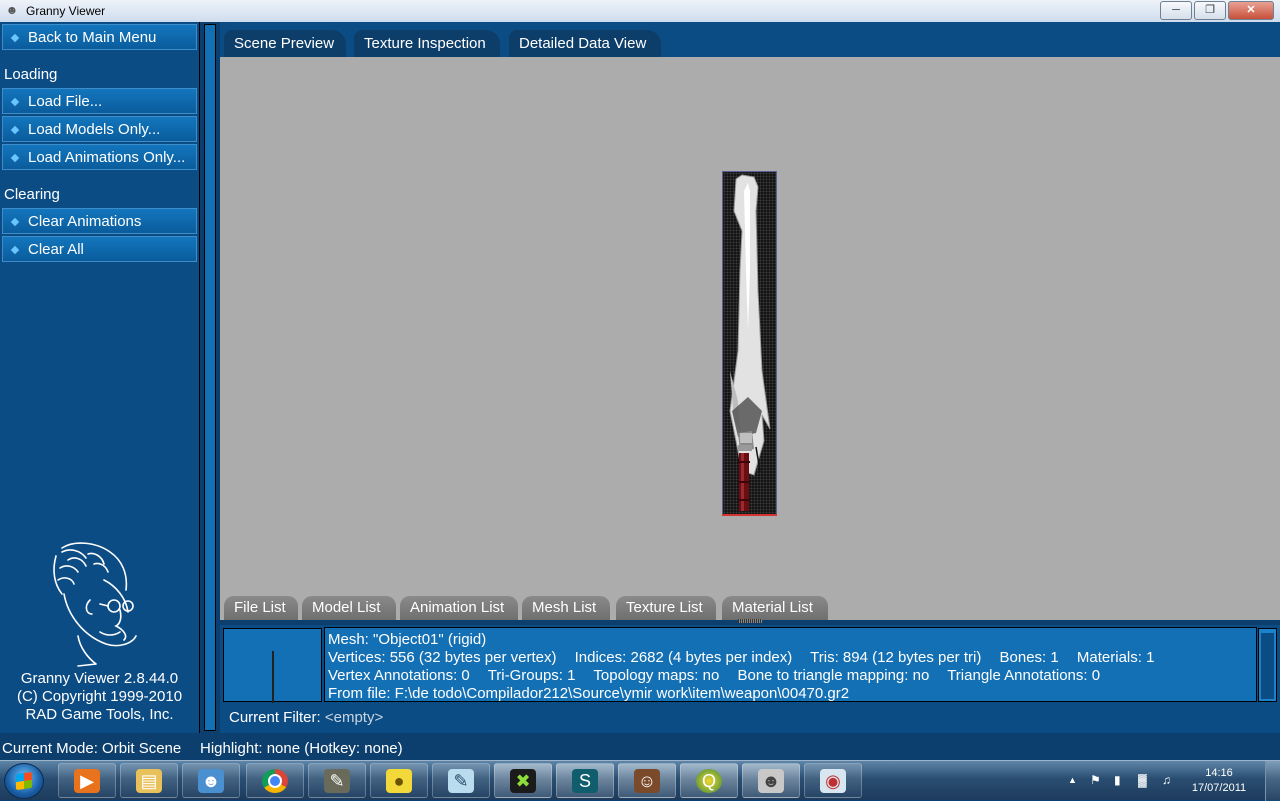  I want to click on clock: 14:16 17/07/2011, so click(1219, 781).